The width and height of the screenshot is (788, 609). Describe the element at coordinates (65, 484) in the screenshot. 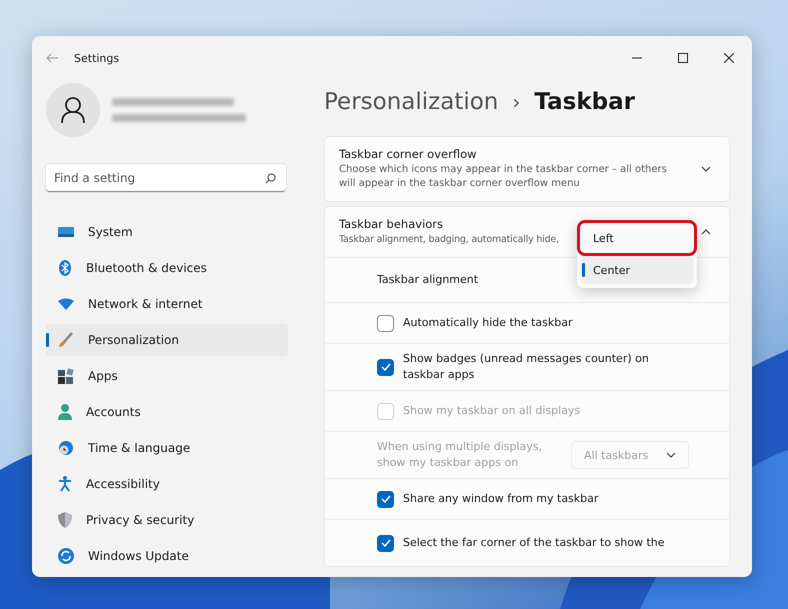

I see `accessibility-icon` at that location.